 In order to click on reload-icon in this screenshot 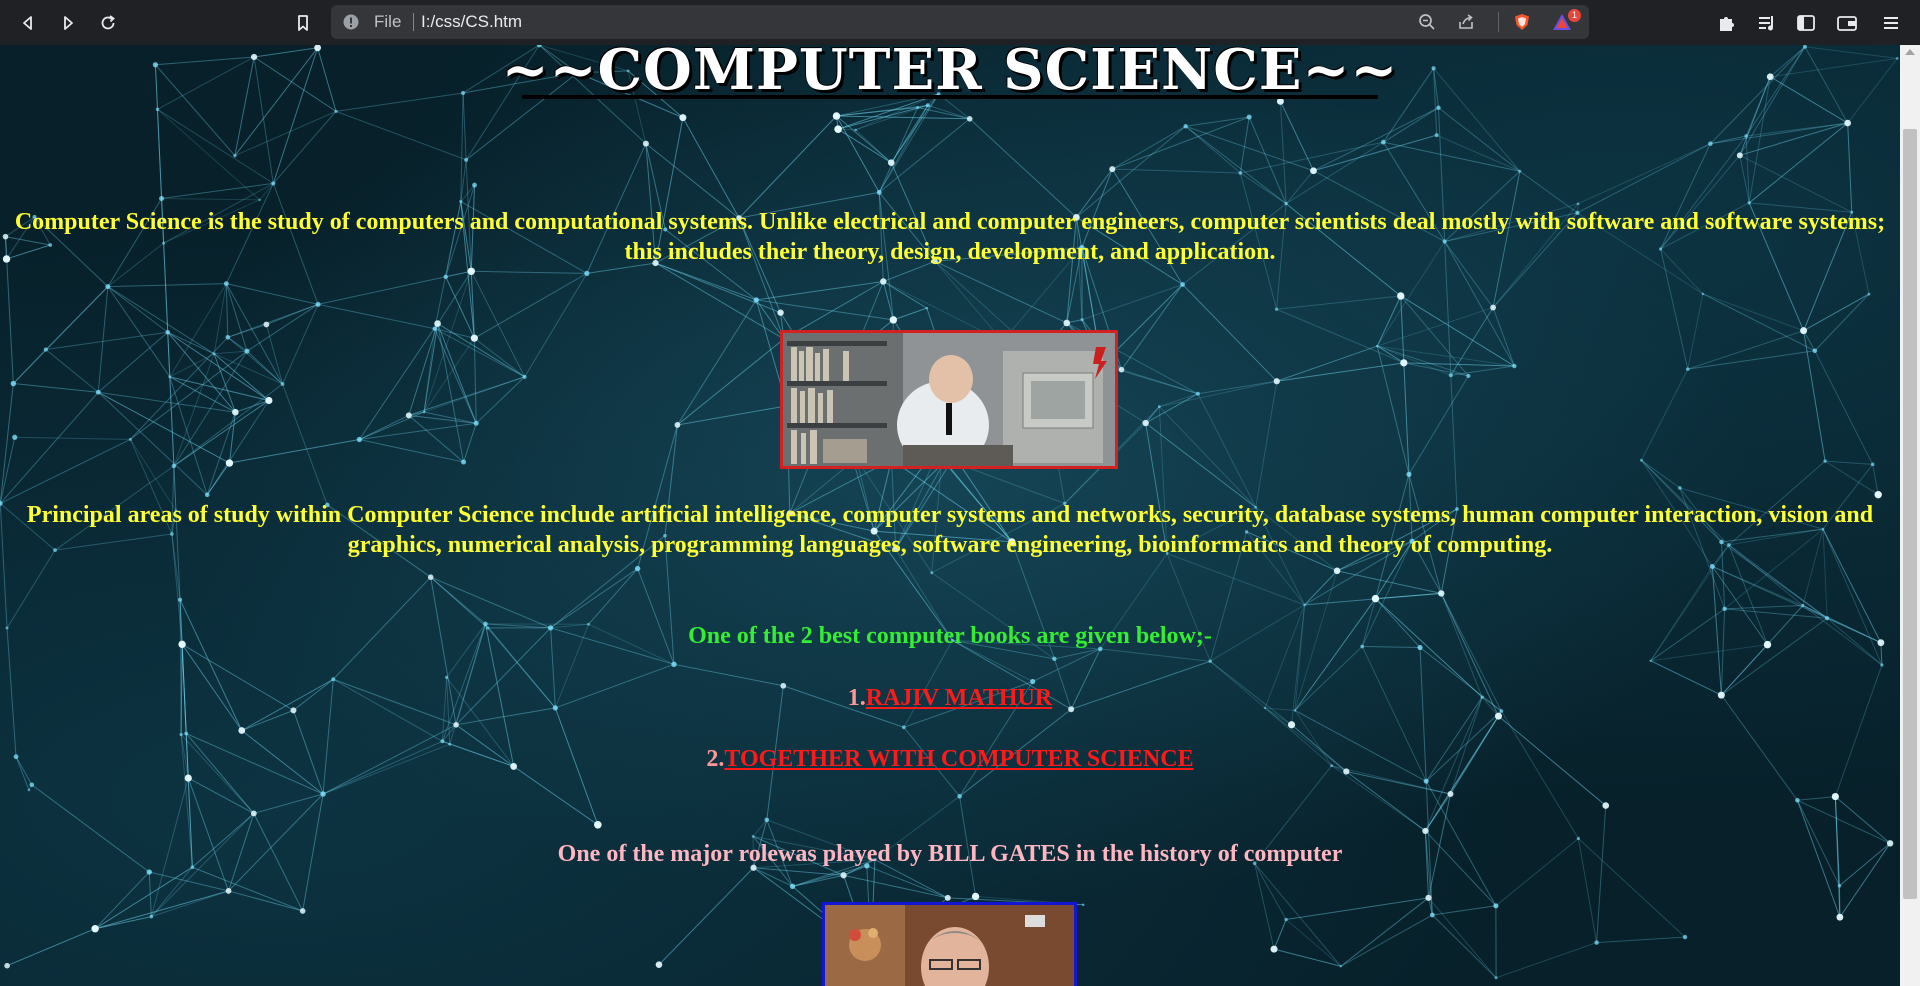, I will do `click(108, 22)`.